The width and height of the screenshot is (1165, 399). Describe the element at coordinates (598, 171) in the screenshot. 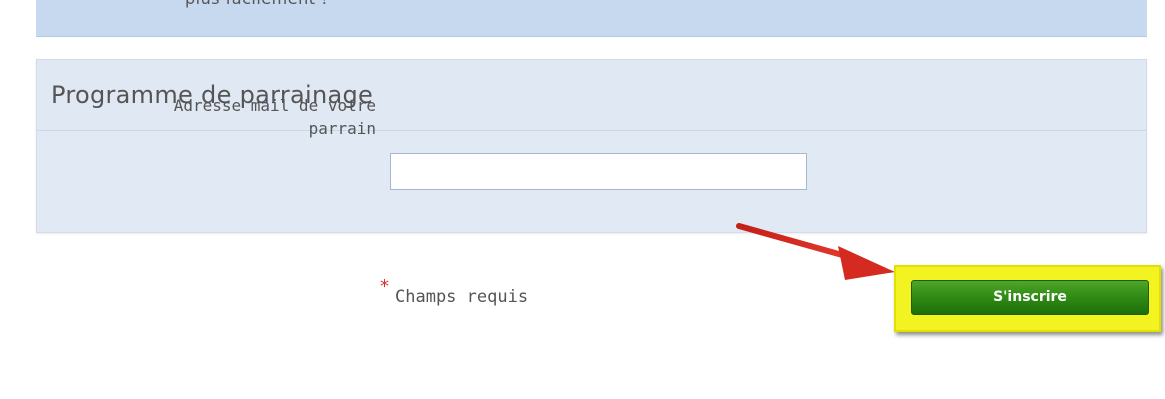

I see `sponsor-email-input` at that location.